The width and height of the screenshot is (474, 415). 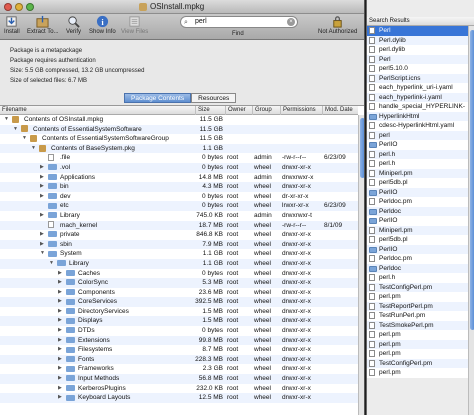 What do you see at coordinates (417, 107) in the screenshot?
I see `search-result-item: handle_special_HYPERLINK-` at bounding box center [417, 107].